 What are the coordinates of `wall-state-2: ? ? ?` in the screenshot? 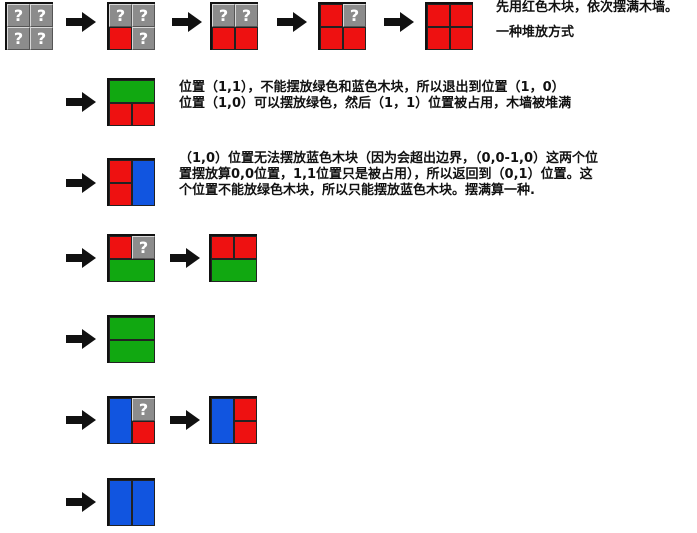 It's located at (131, 26).